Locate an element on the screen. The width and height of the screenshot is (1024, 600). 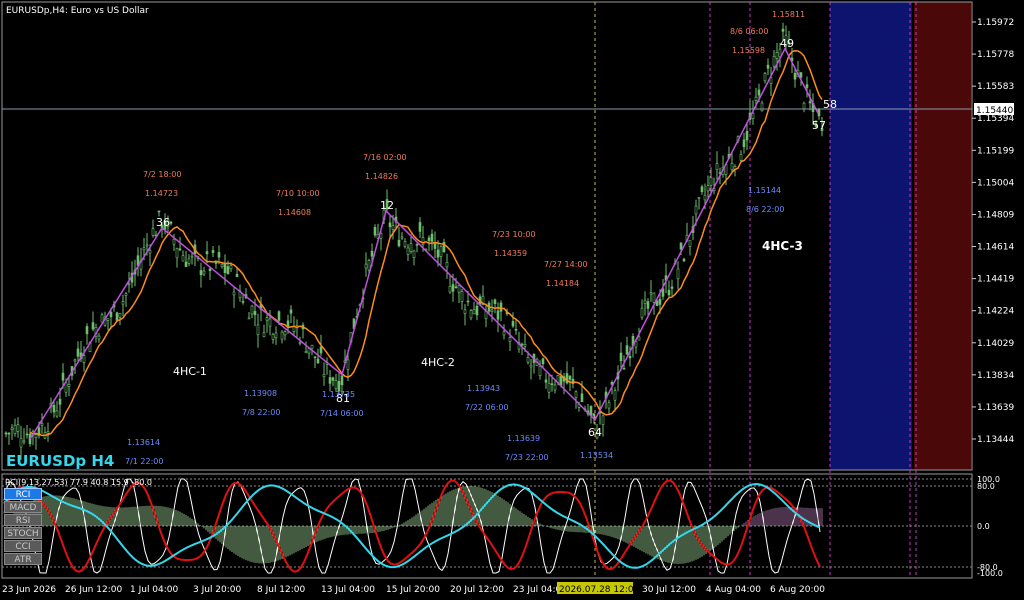
svg-text: 7/23 10:00 is located at coordinates (514, 234).